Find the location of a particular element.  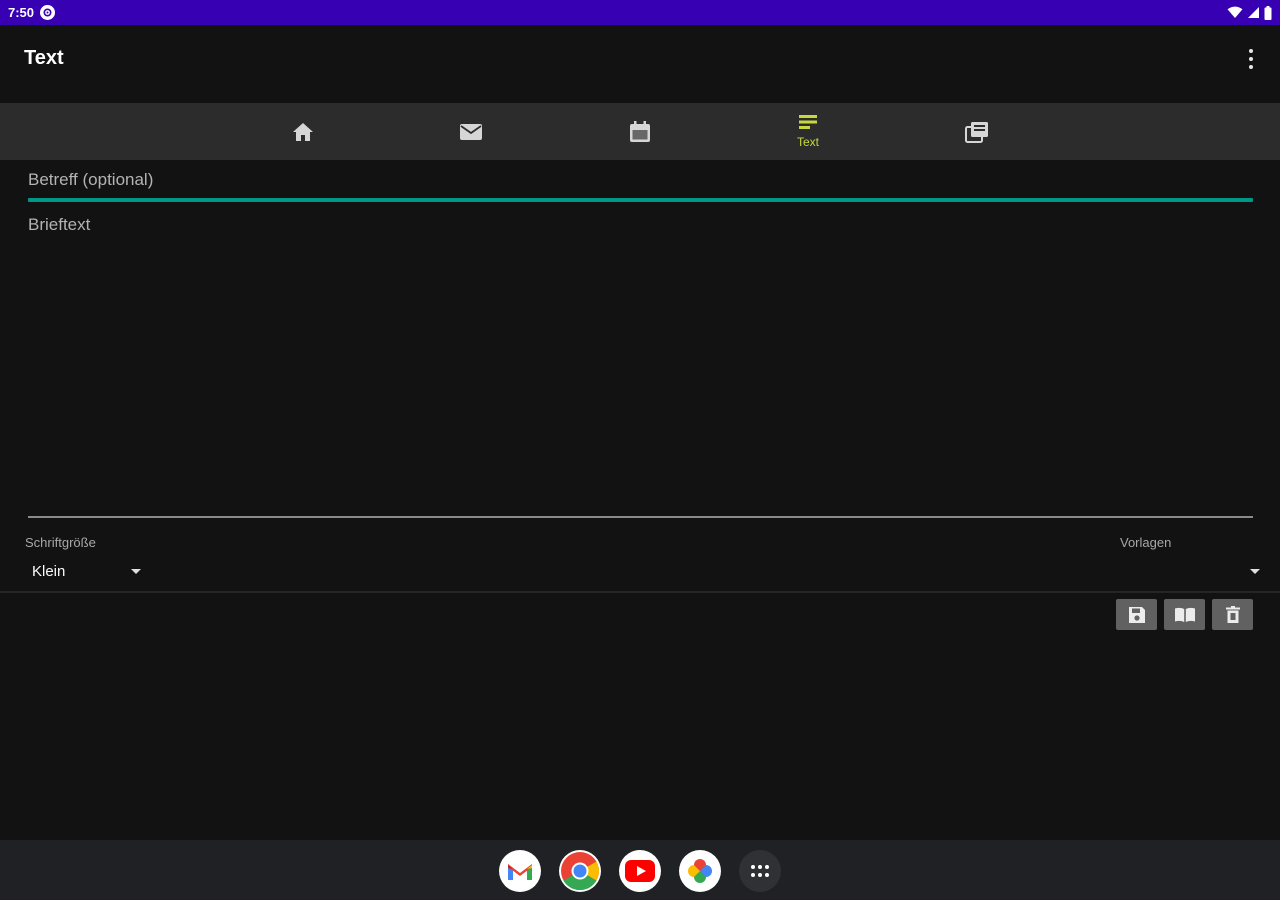

signal-icon is located at coordinates (1253, 12).